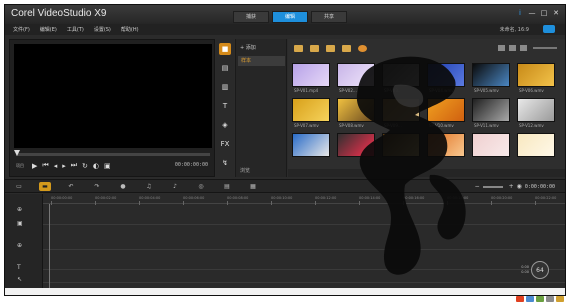  I want to click on info-icon: i, so click(520, 13).